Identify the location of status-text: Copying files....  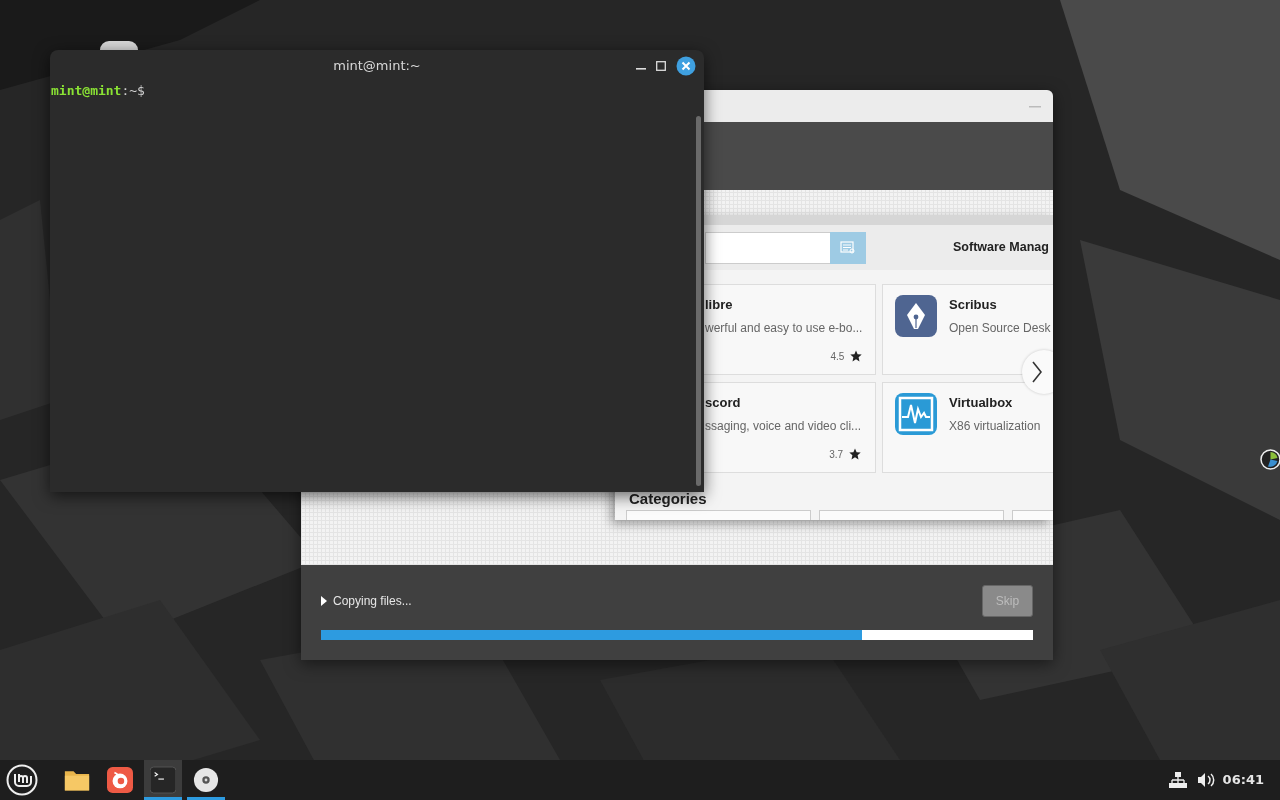
(372, 601).